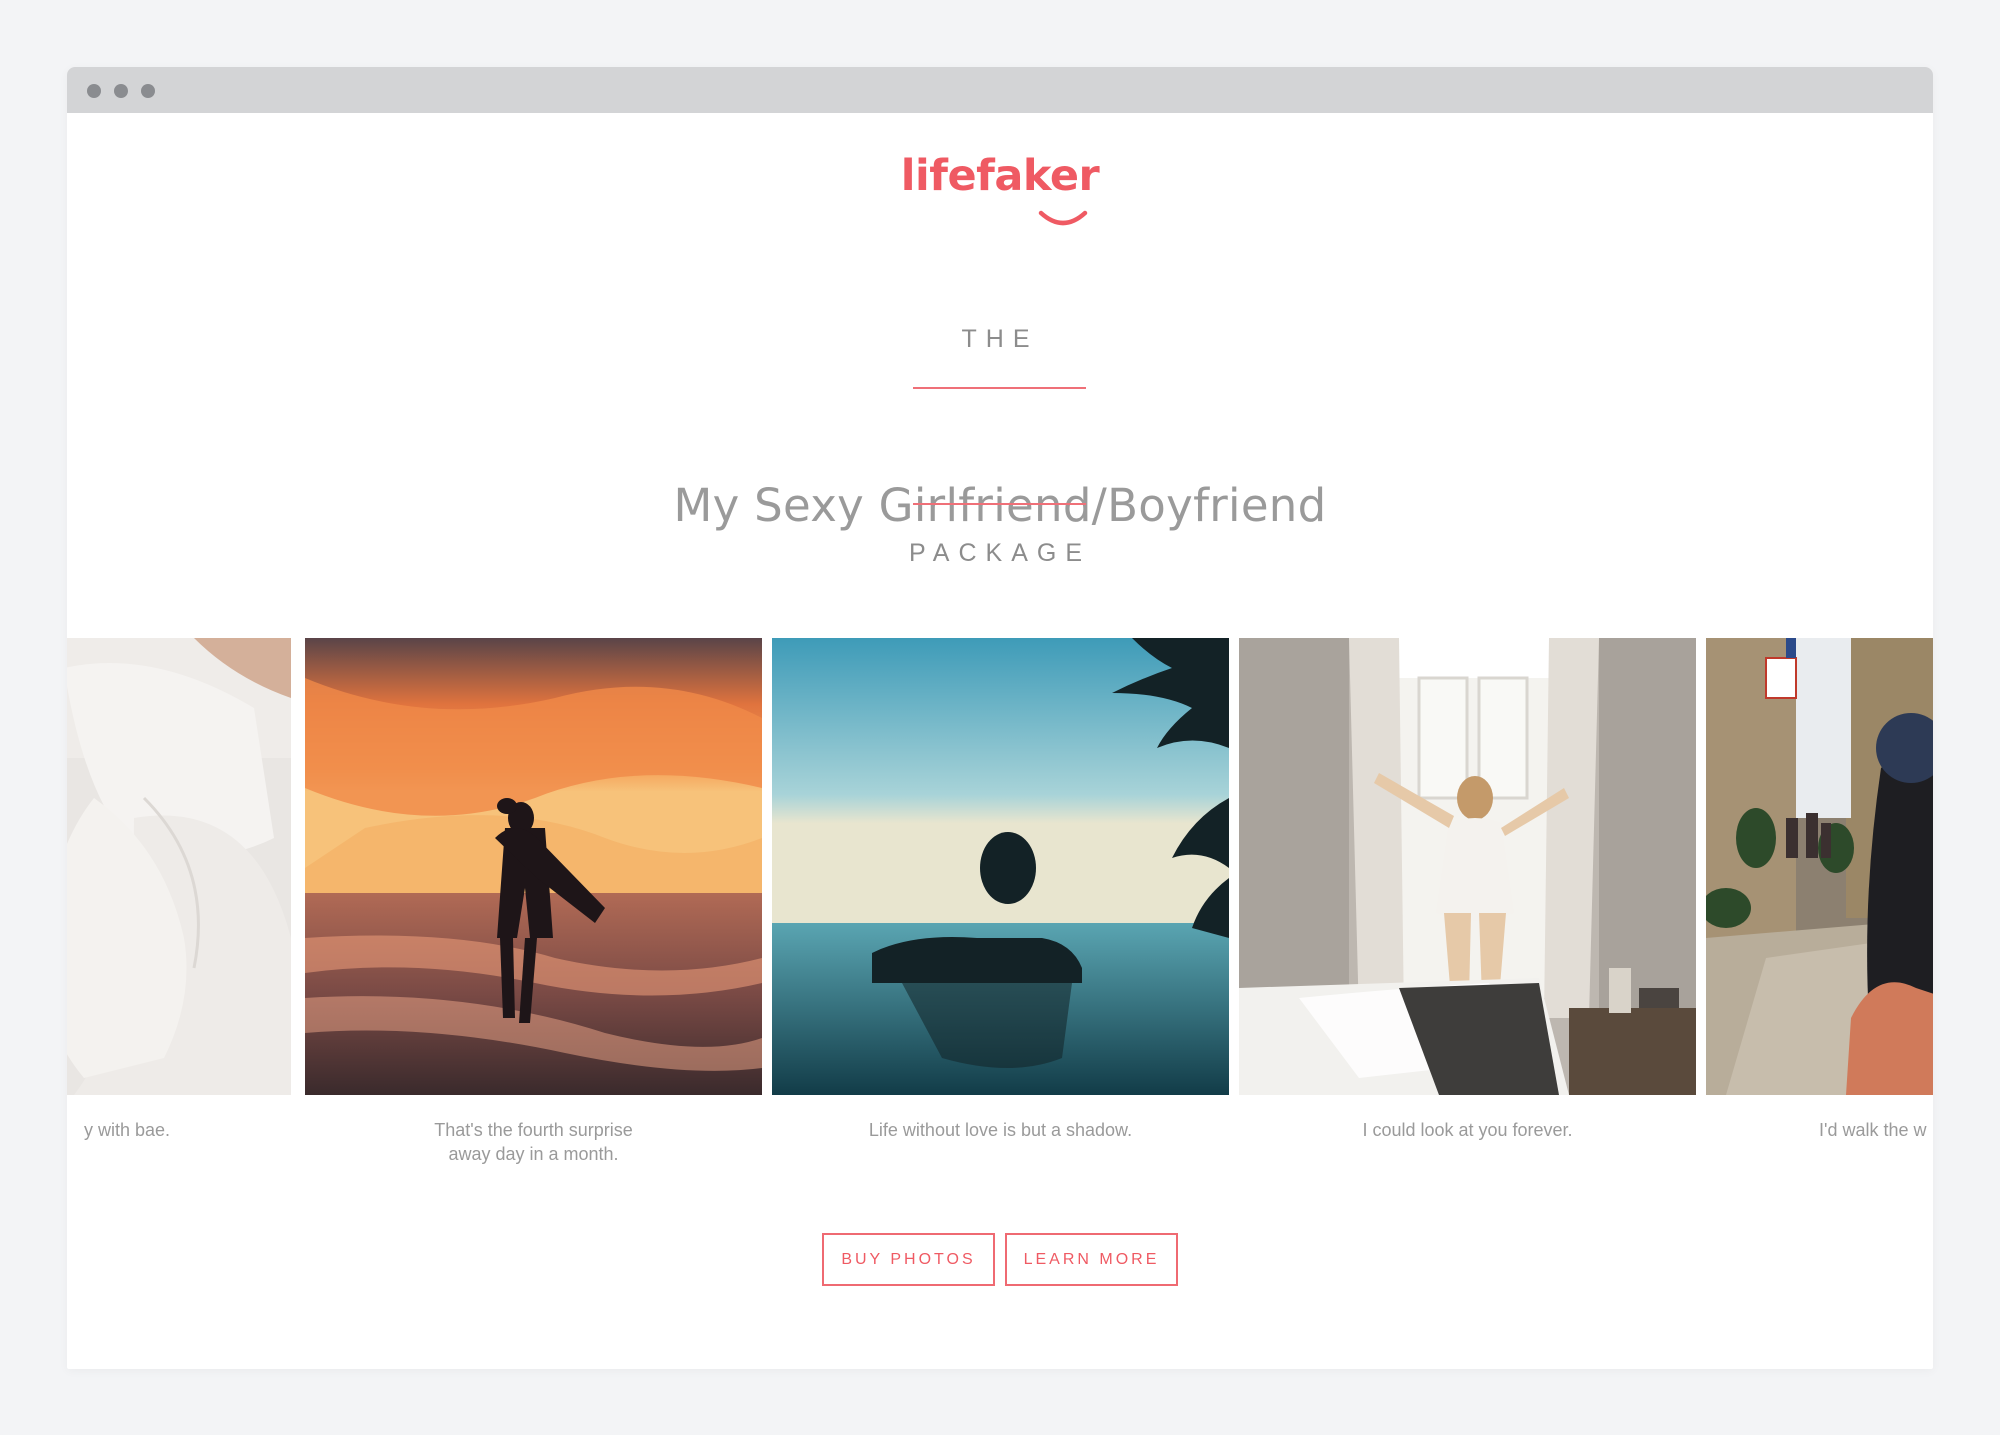 The image size is (2000, 1435). What do you see at coordinates (999, 388) in the screenshot?
I see `divider-top` at bounding box center [999, 388].